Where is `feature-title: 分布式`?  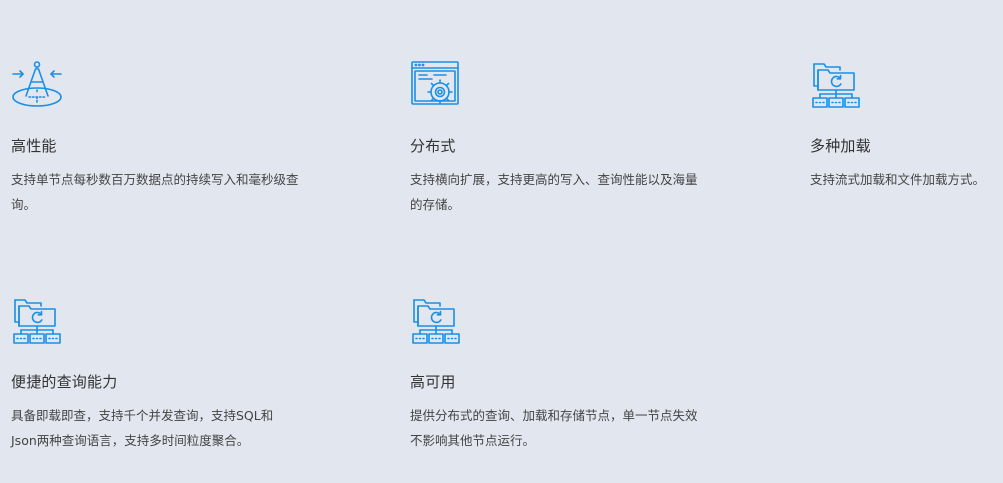
feature-title: 分布式 is located at coordinates (433, 146).